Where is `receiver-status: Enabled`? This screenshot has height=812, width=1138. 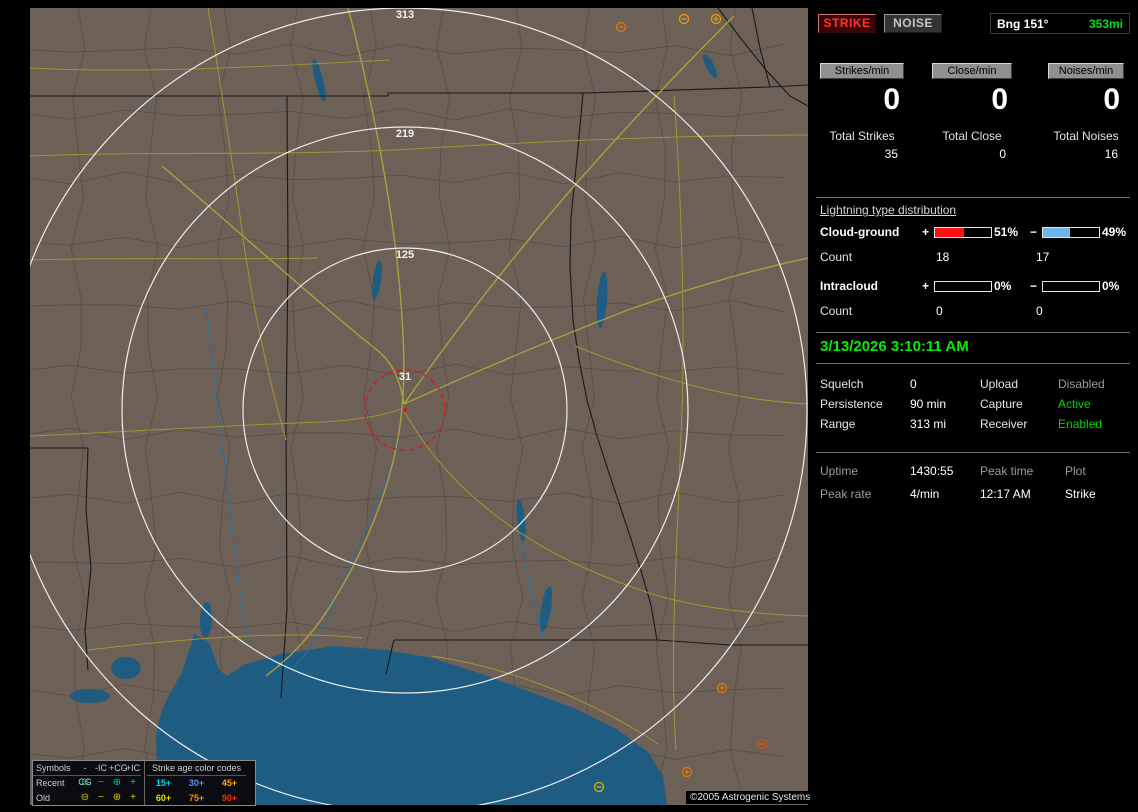 receiver-status: Enabled is located at coordinates (1080, 424).